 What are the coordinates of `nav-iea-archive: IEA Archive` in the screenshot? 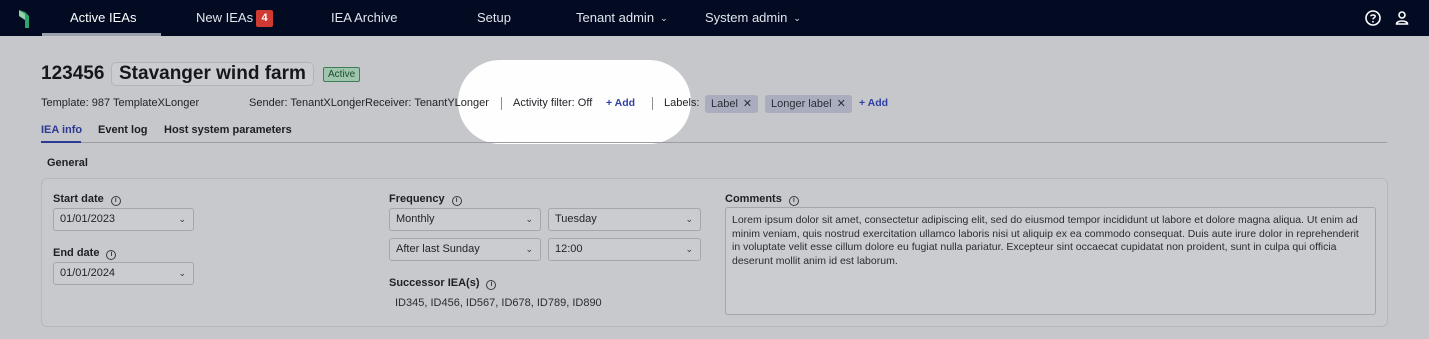 It's located at (364, 18).